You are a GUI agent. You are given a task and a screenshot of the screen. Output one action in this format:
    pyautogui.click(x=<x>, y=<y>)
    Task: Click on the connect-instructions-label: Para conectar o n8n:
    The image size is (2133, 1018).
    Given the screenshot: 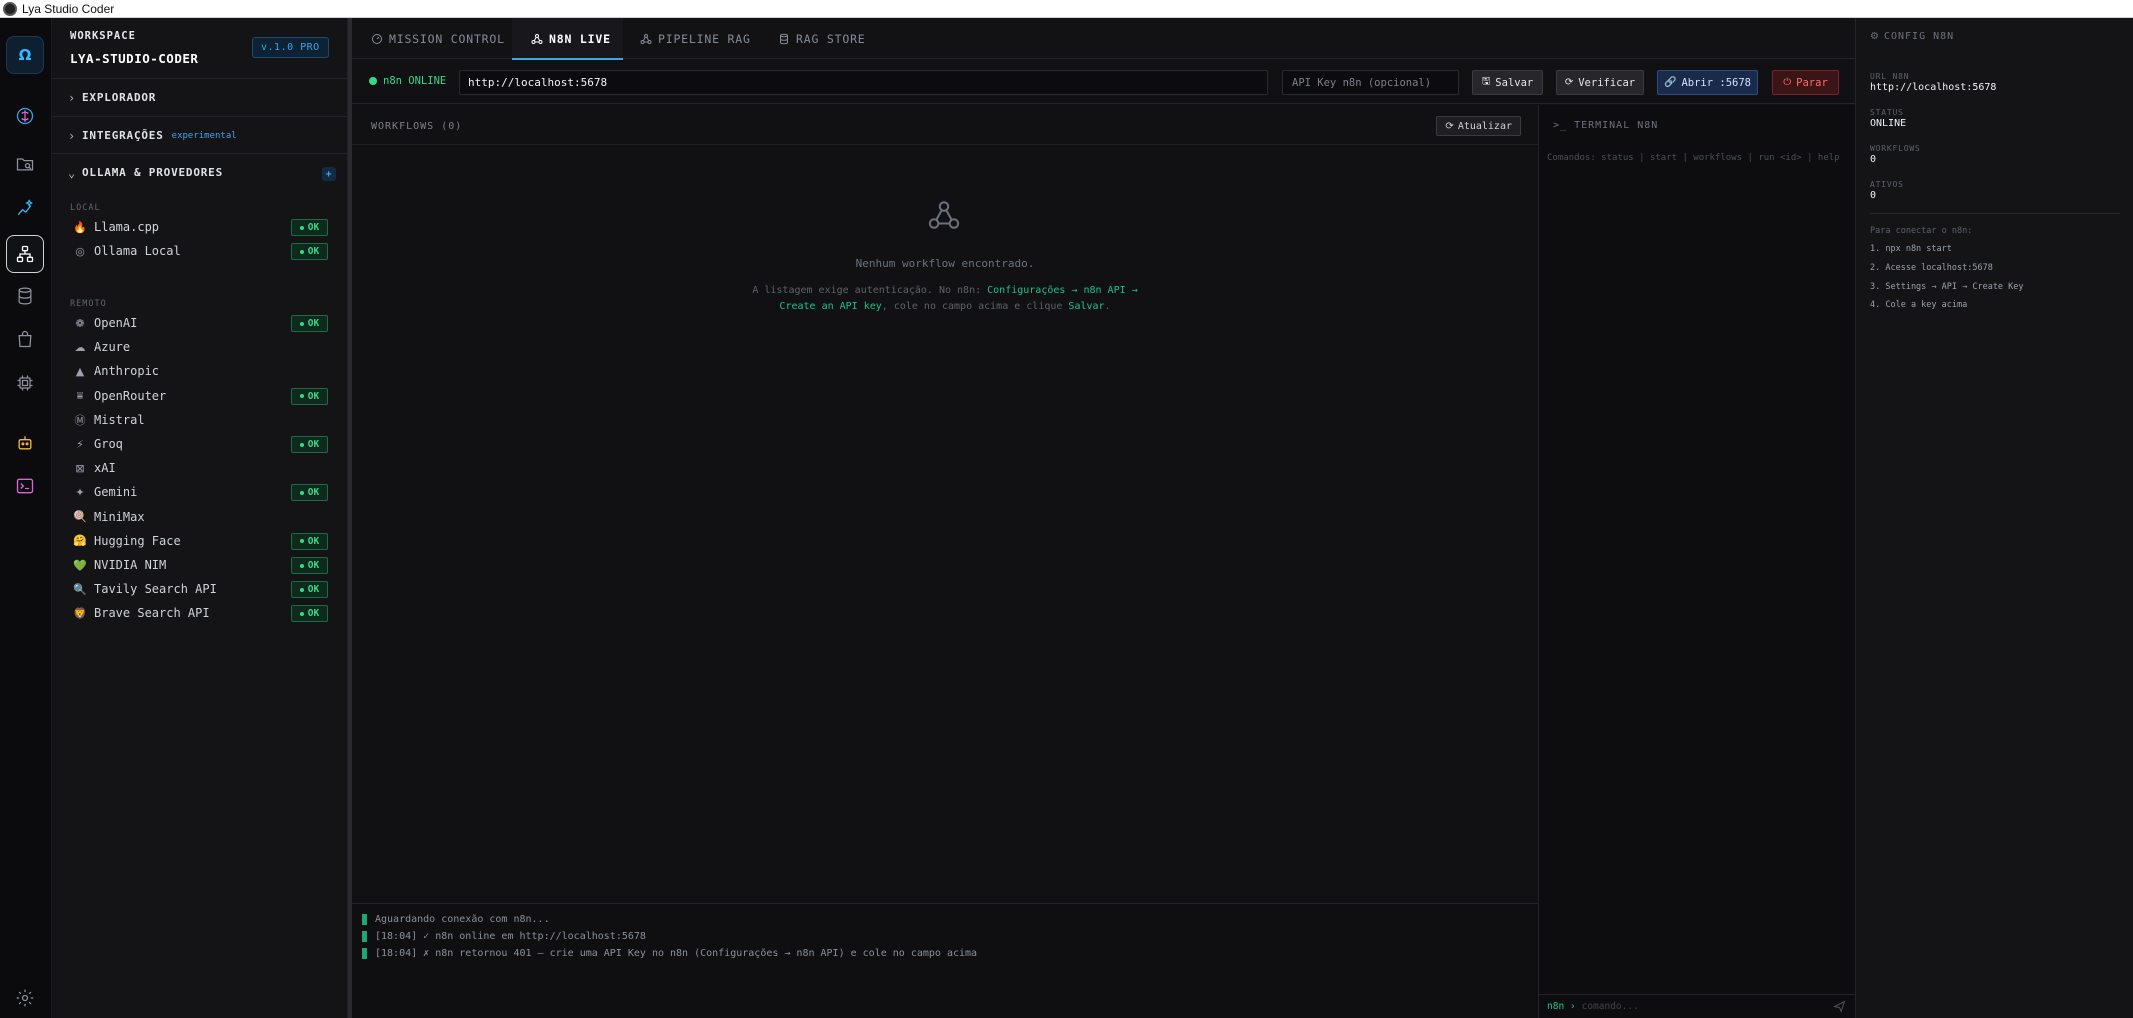 What is the action you would take?
    pyautogui.click(x=1921, y=231)
    